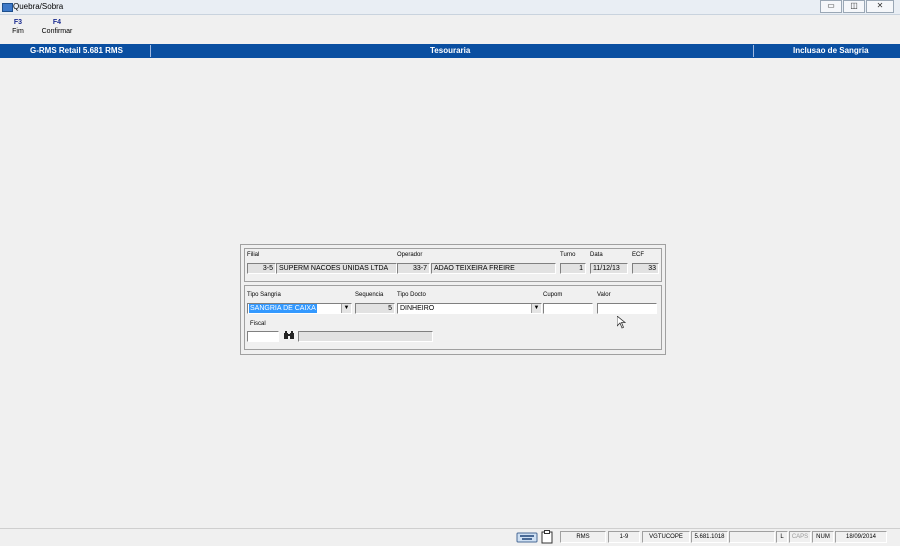 Image resolution: width=900 pixels, height=546 pixels. What do you see at coordinates (709, 537) in the screenshot?
I see `status-build: 5.681.1018` at bounding box center [709, 537].